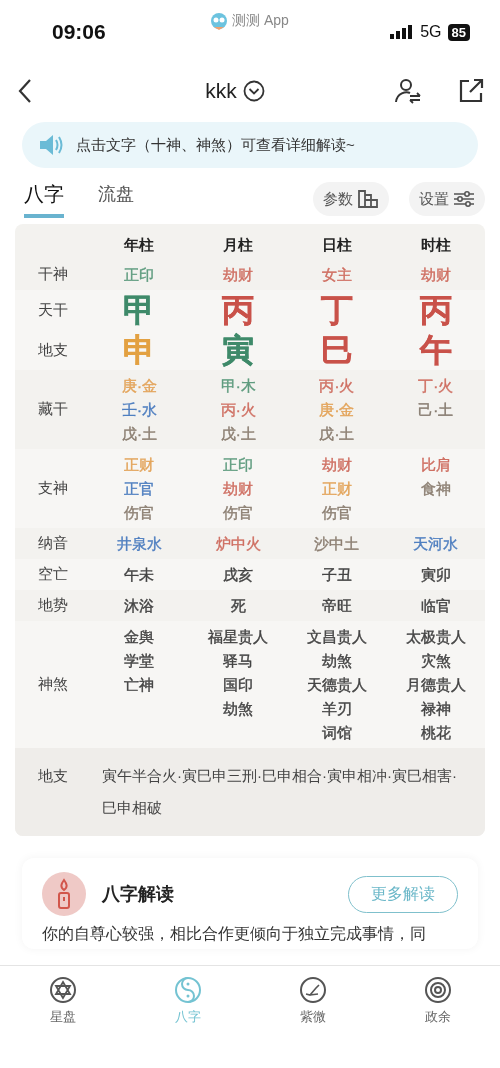 The image size is (500, 1068). Describe the element at coordinates (280, 792) in the screenshot. I see `relations-text: 寅午半合火·寅巳申三刑·巳申相合·寅申相冲·寅巳相害·巳申相破` at that location.